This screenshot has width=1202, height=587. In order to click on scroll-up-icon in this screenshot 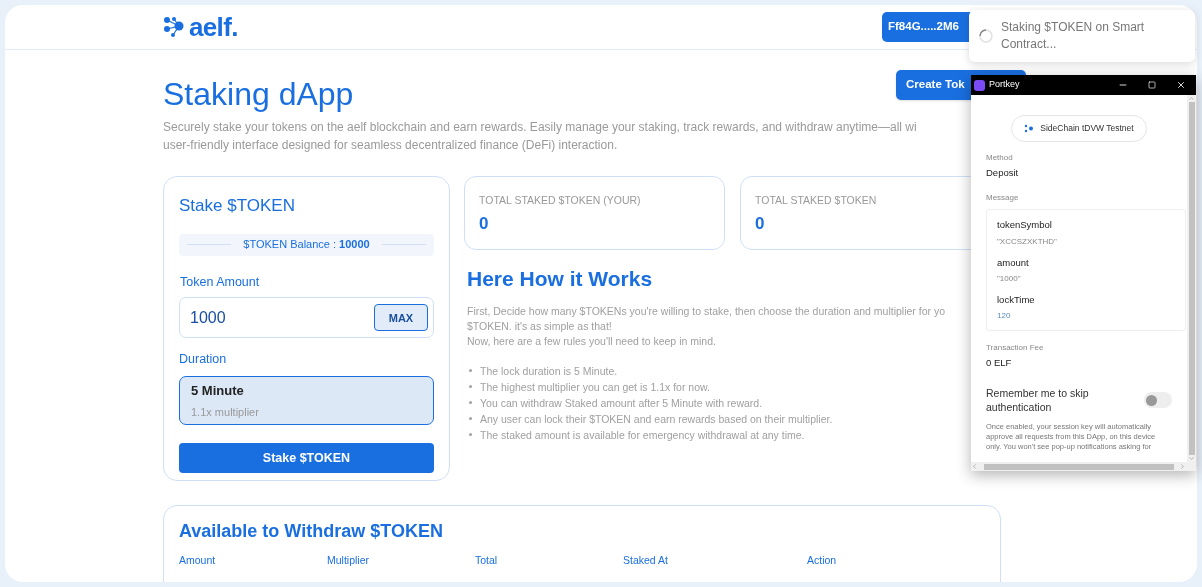, I will do `click(1191, 98)`.